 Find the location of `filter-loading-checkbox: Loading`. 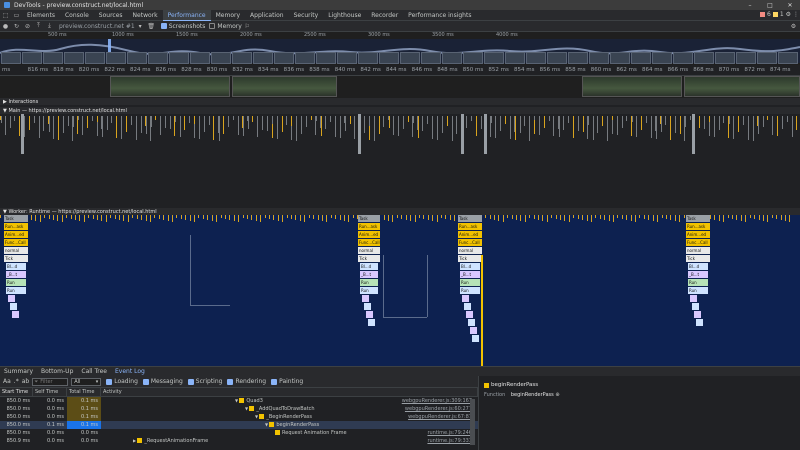

filter-loading-checkbox: Loading is located at coordinates (122, 381).